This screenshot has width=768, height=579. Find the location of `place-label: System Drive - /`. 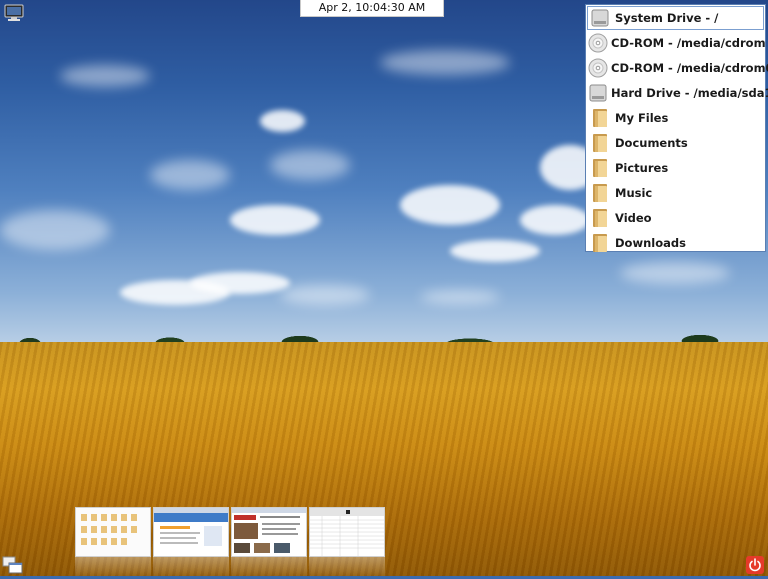

place-label: System Drive - / is located at coordinates (667, 18).